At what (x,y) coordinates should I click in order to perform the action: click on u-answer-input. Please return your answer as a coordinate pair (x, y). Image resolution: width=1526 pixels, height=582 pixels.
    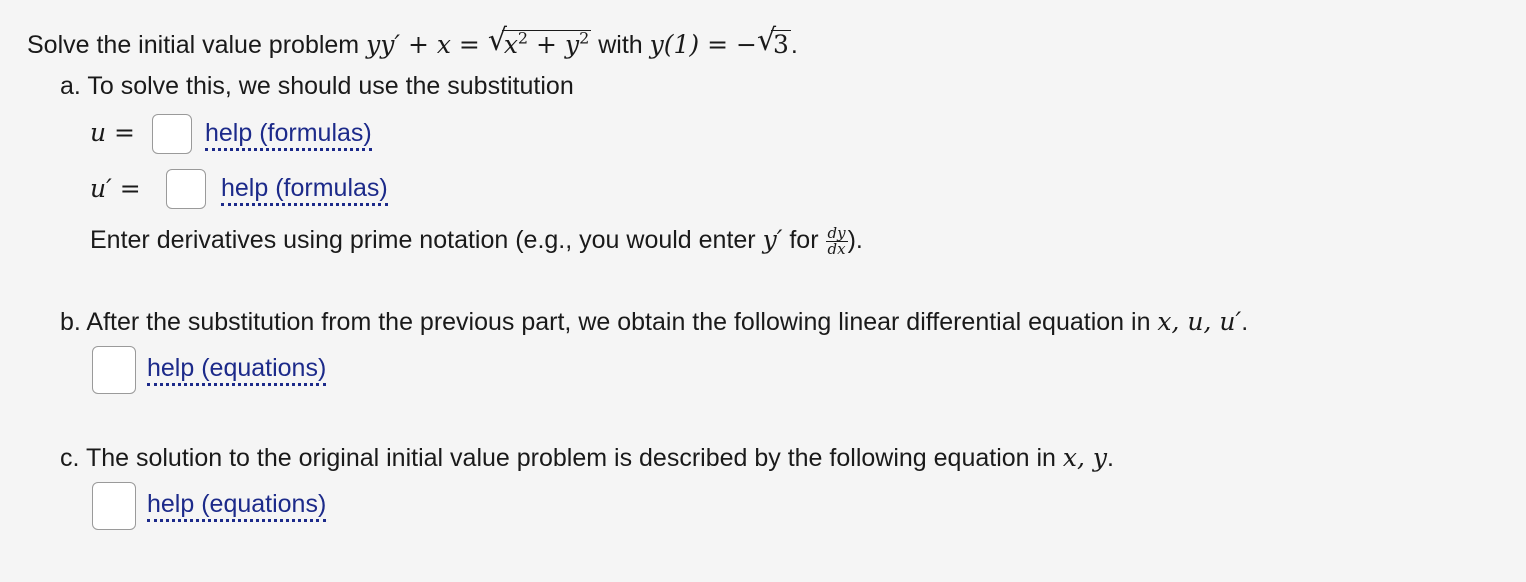
    Looking at the image, I should click on (172, 134).